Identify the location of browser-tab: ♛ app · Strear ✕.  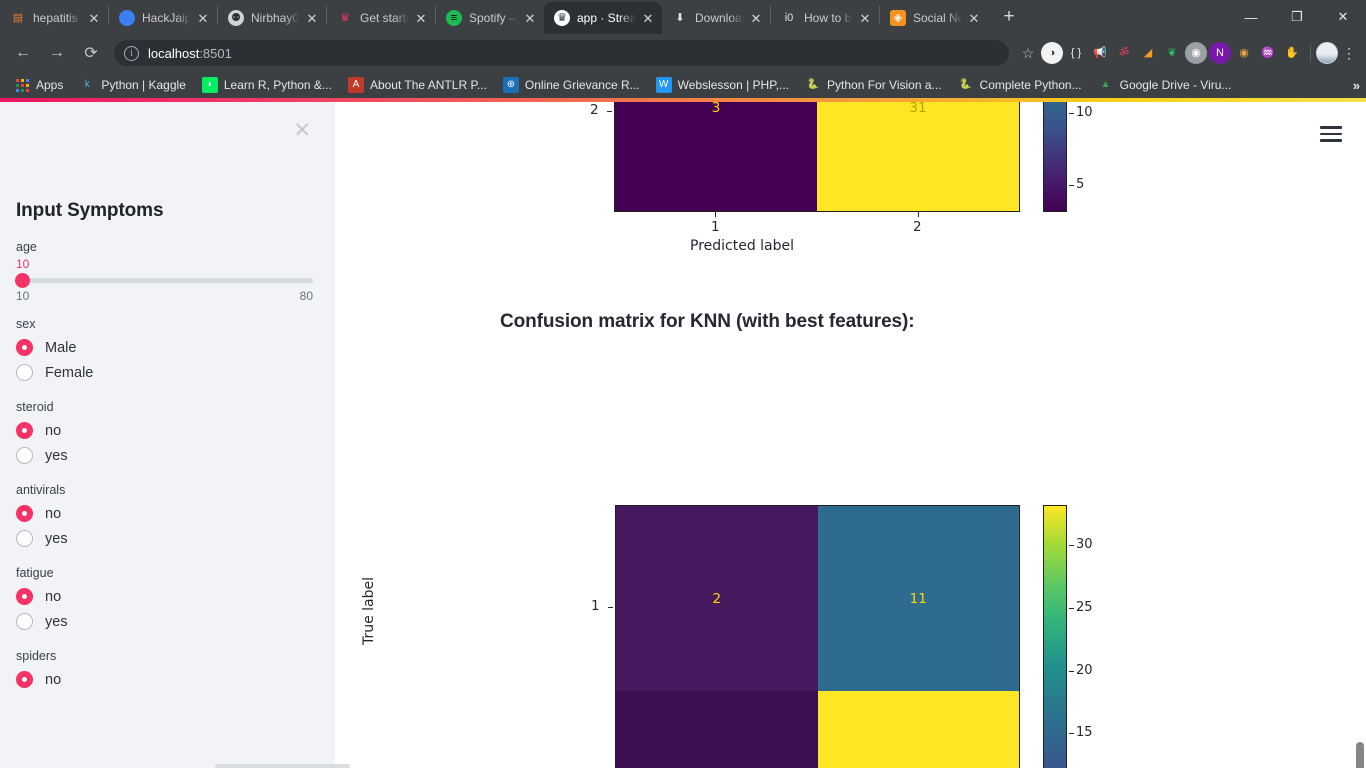
(603, 18).